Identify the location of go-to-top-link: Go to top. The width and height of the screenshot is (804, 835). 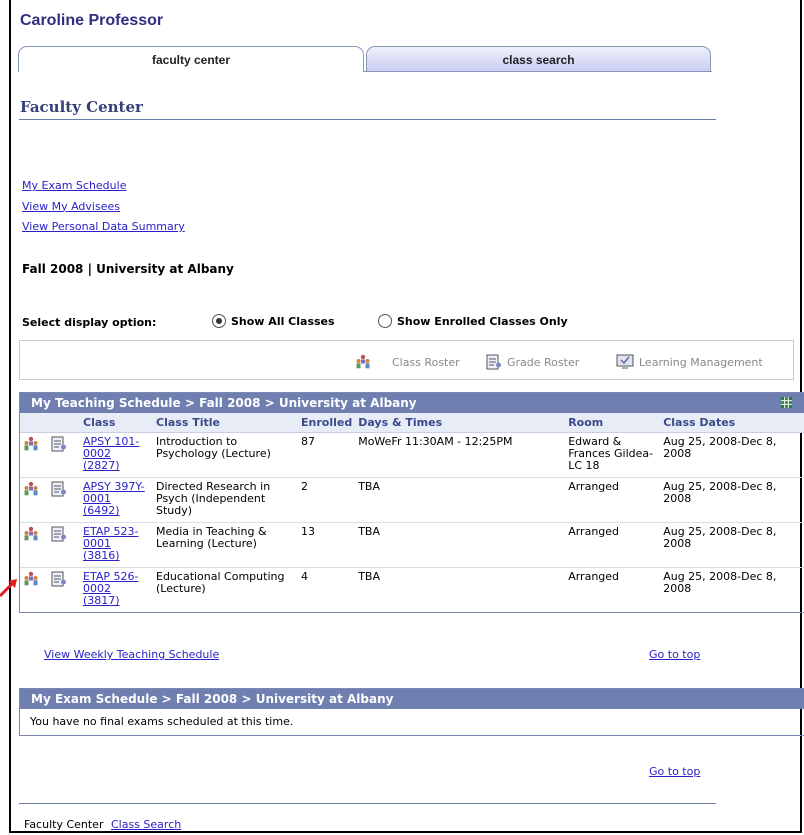
(674, 654).